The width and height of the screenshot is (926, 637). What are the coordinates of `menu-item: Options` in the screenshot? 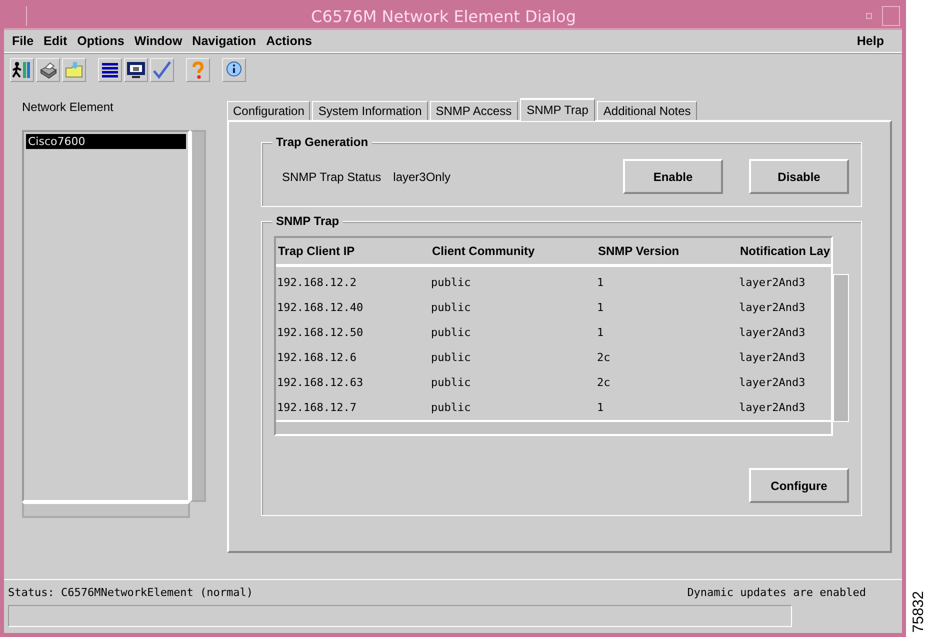 It's located at (100, 41).